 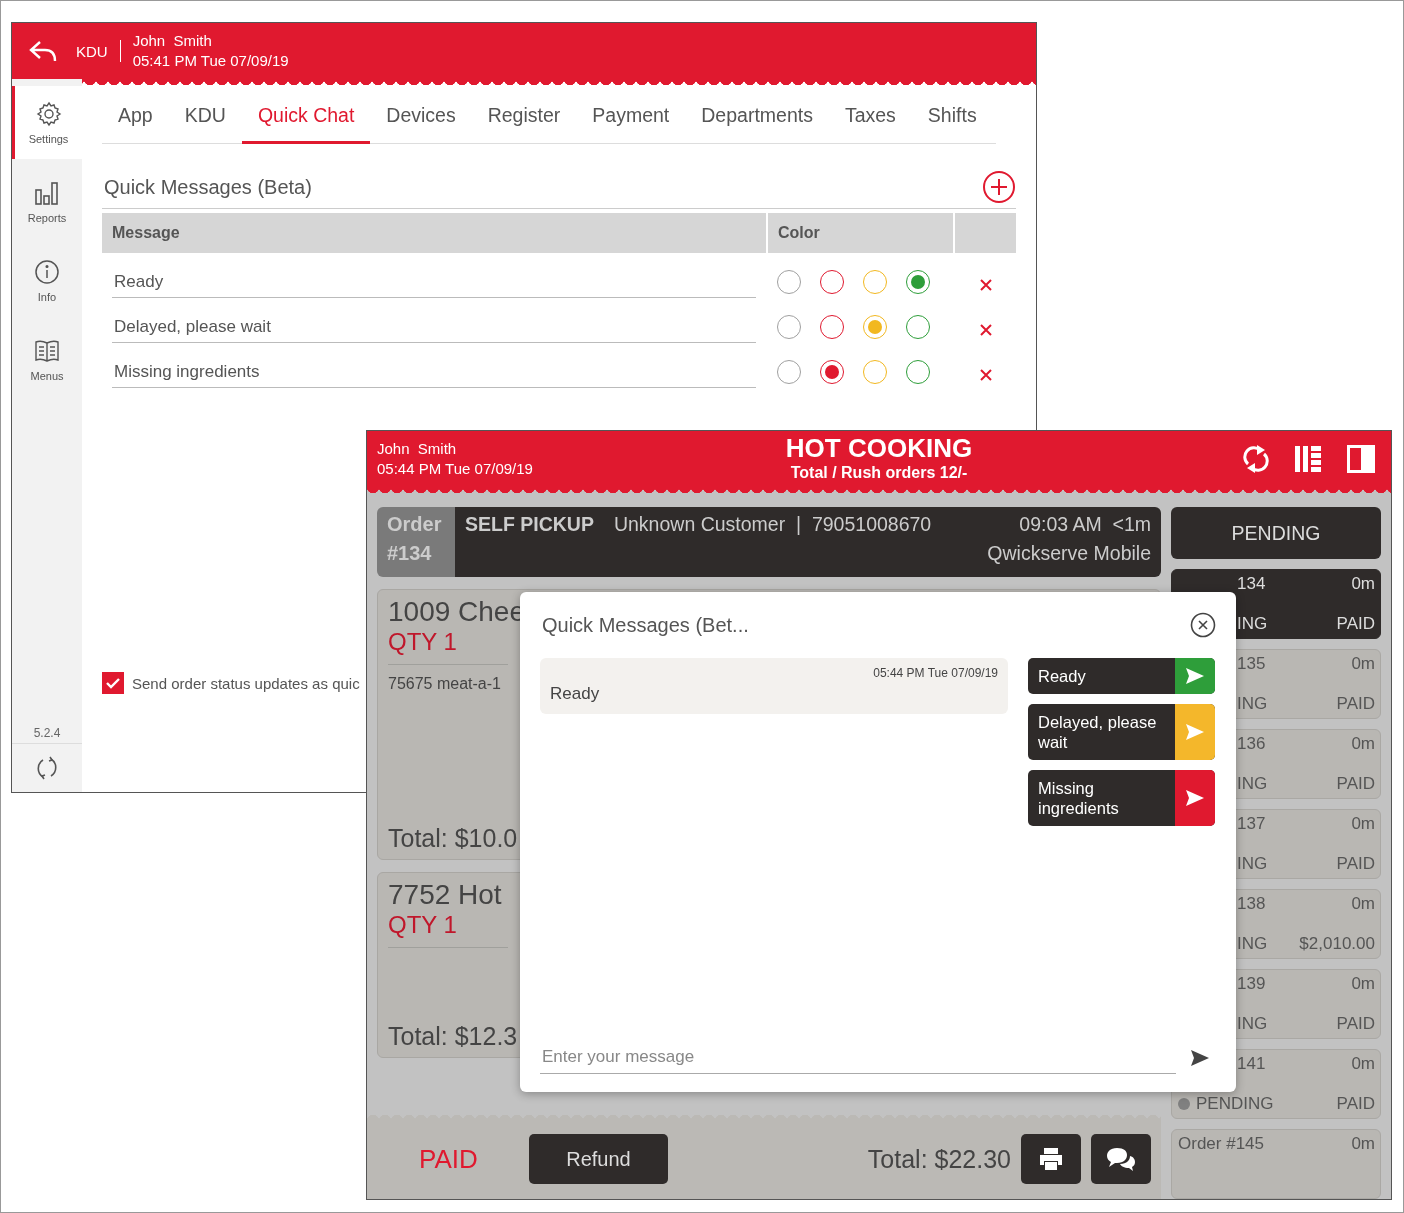 I want to click on tab: Register, so click(x=524, y=119).